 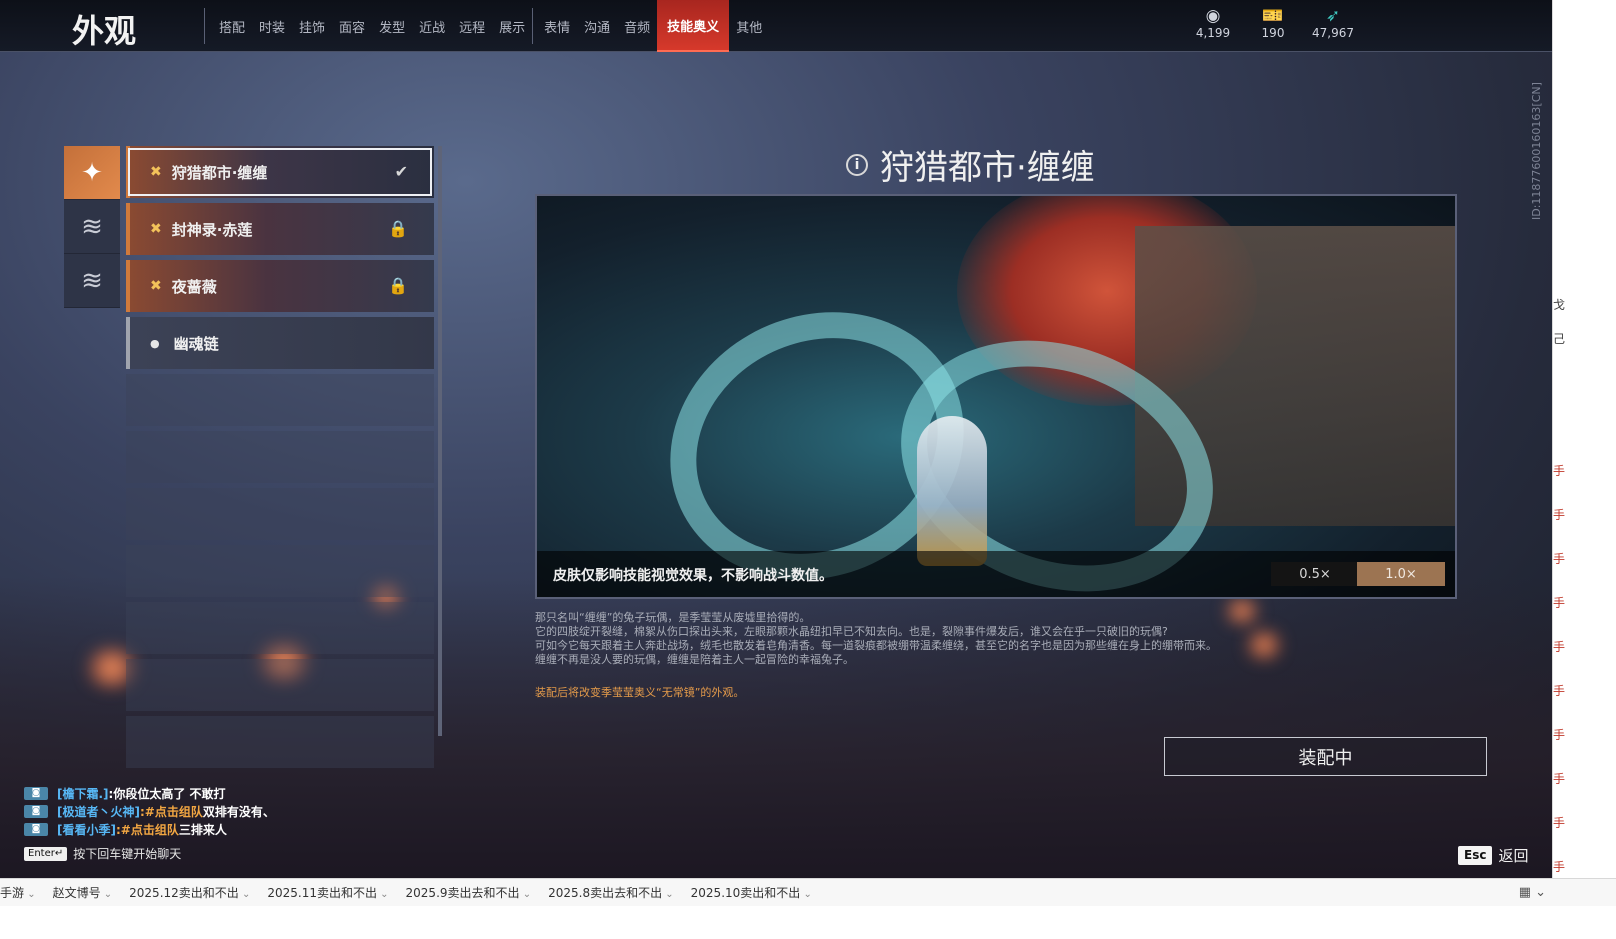 What do you see at coordinates (98, 811) in the screenshot?
I see `chat-sender: [极道者丶火神]` at bounding box center [98, 811].